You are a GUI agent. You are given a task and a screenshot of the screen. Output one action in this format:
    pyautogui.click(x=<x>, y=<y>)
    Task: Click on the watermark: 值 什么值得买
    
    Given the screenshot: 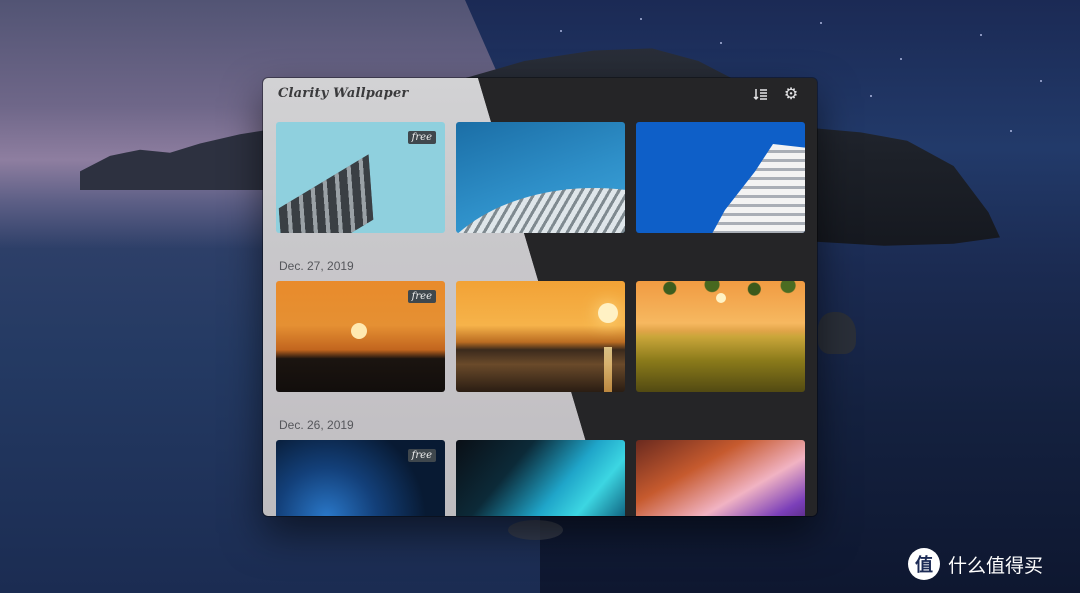 What is the action you would take?
    pyautogui.click(x=975, y=564)
    